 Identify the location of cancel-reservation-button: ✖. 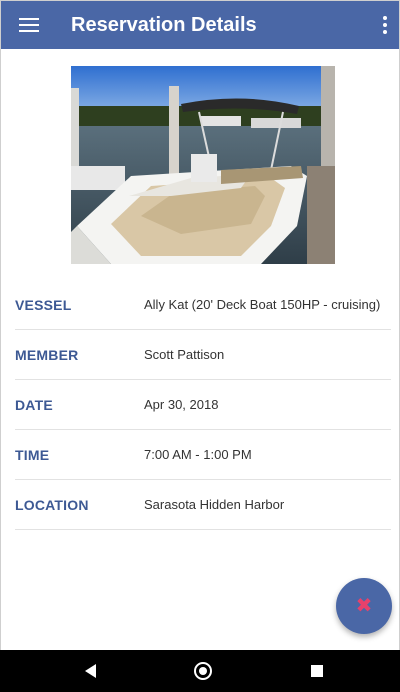
(364, 606).